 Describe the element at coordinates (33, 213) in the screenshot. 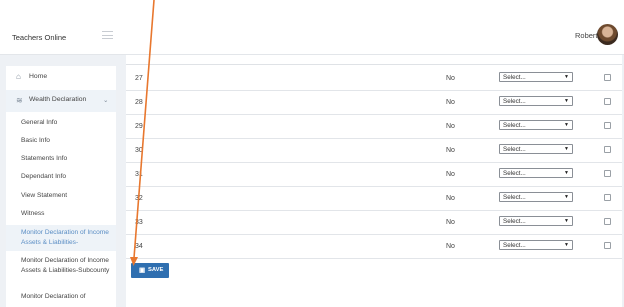

I see `sidebar-subitem-label: Witness` at that location.